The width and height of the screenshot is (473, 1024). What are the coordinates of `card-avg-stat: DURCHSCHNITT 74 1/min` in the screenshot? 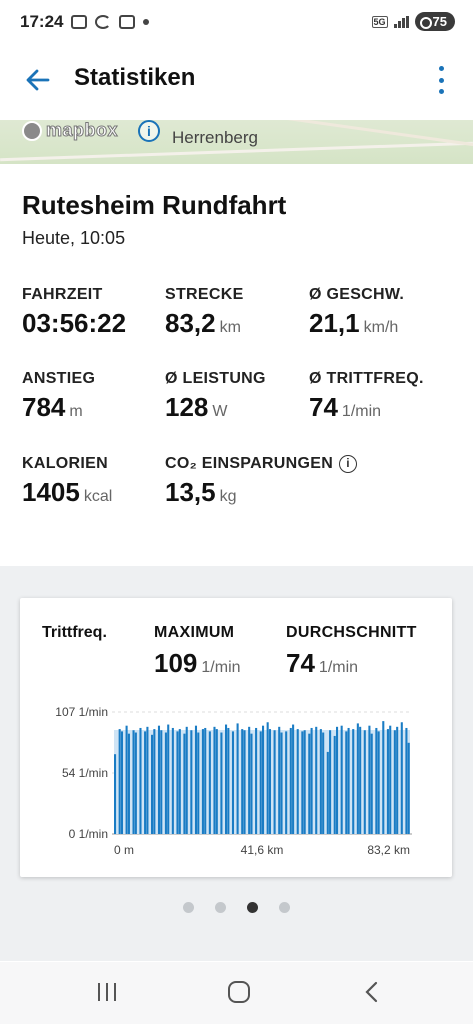 It's located at (351, 651).